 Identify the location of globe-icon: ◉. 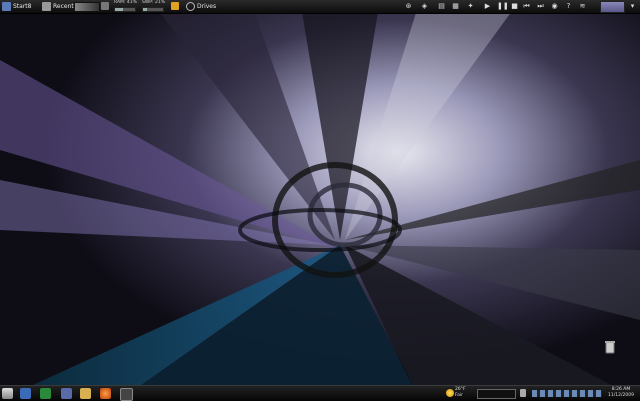
(554, 6).